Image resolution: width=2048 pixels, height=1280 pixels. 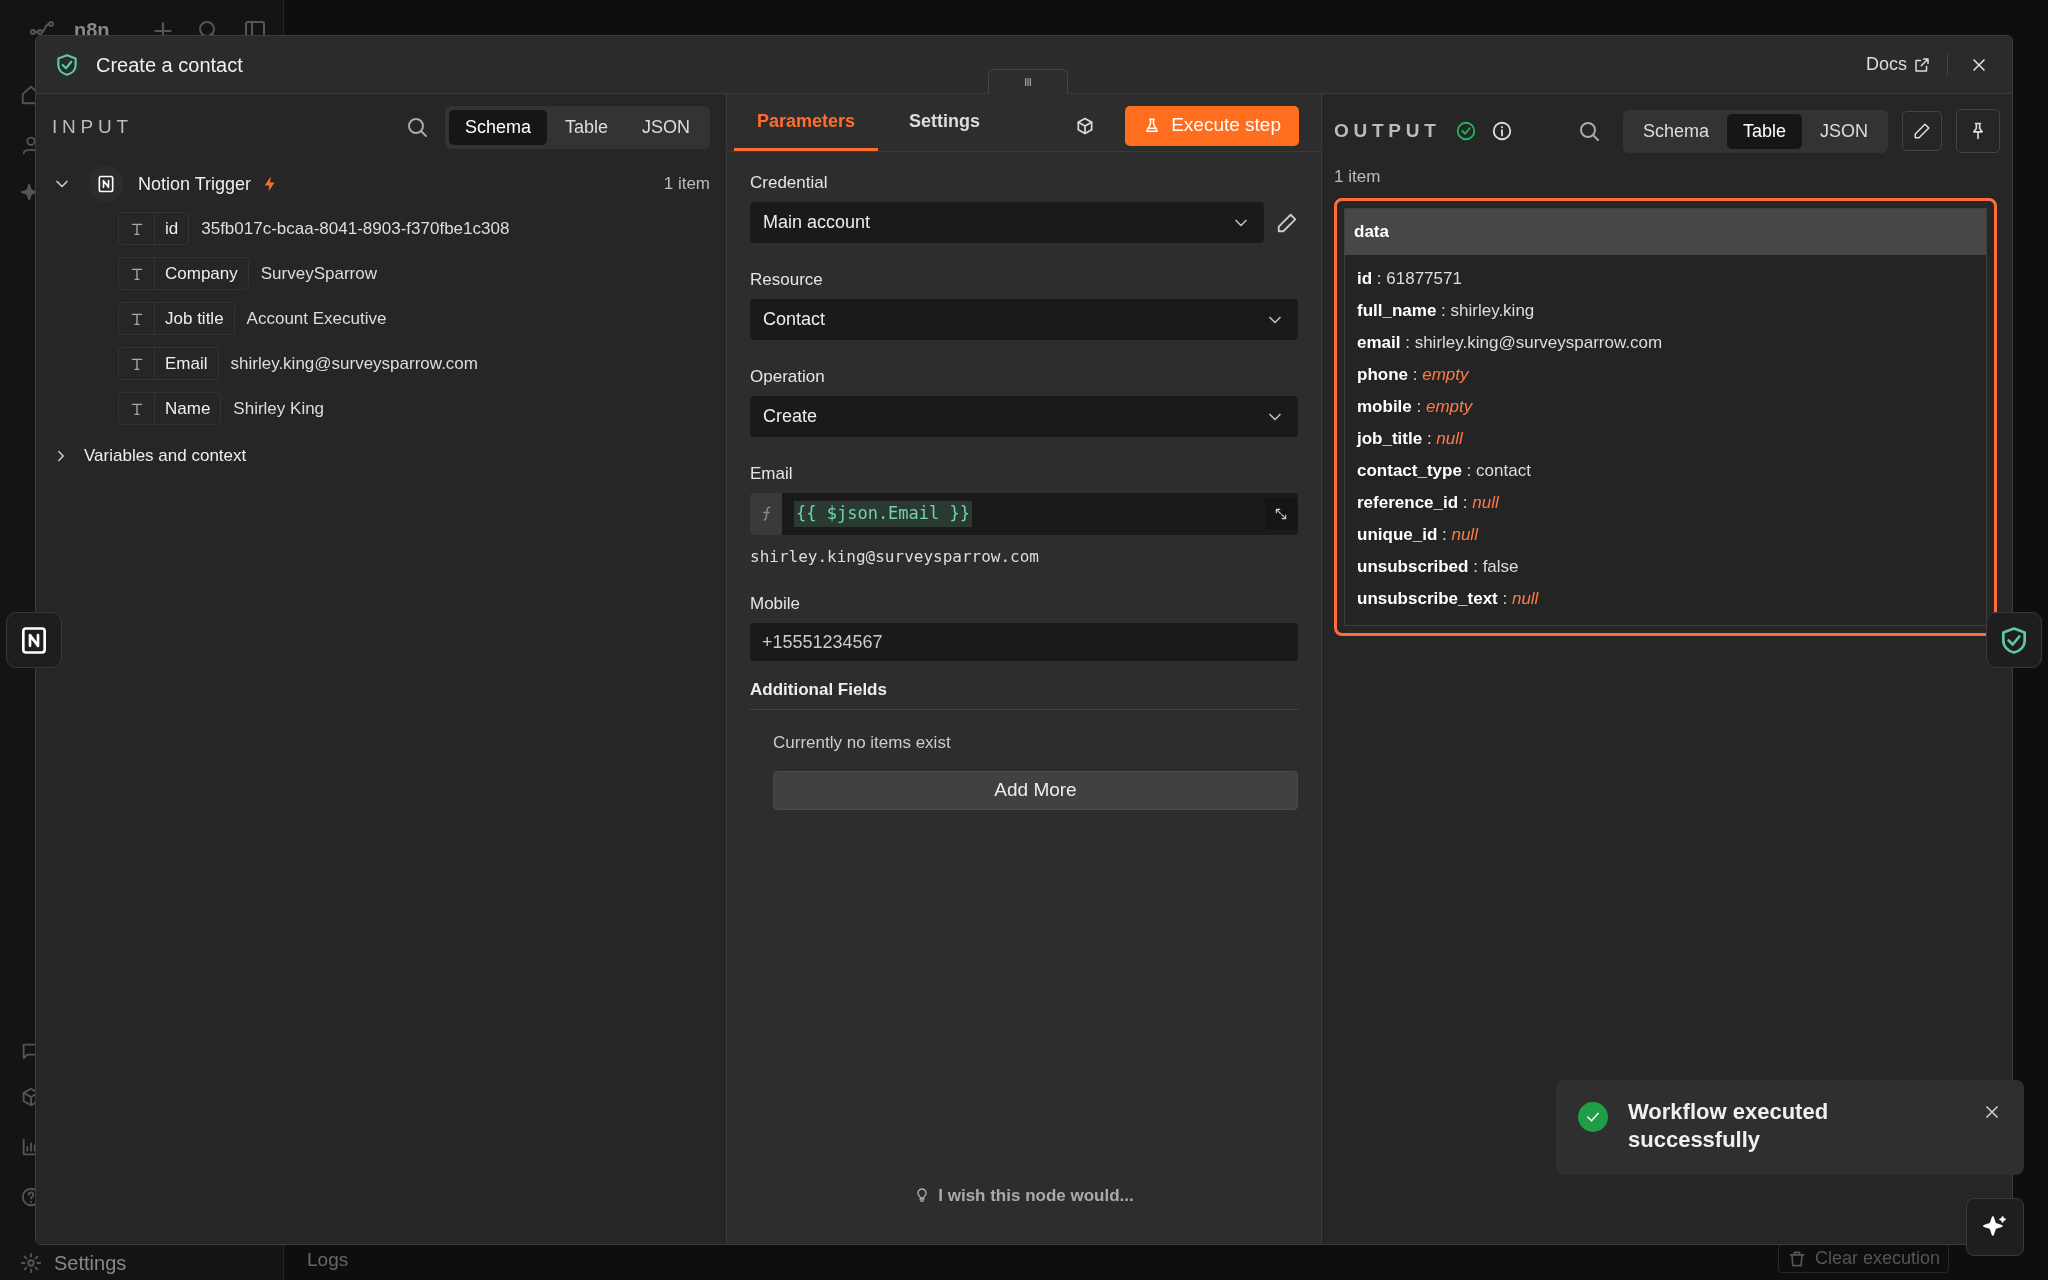 I want to click on section-toggle: Variables and context, so click(x=165, y=456).